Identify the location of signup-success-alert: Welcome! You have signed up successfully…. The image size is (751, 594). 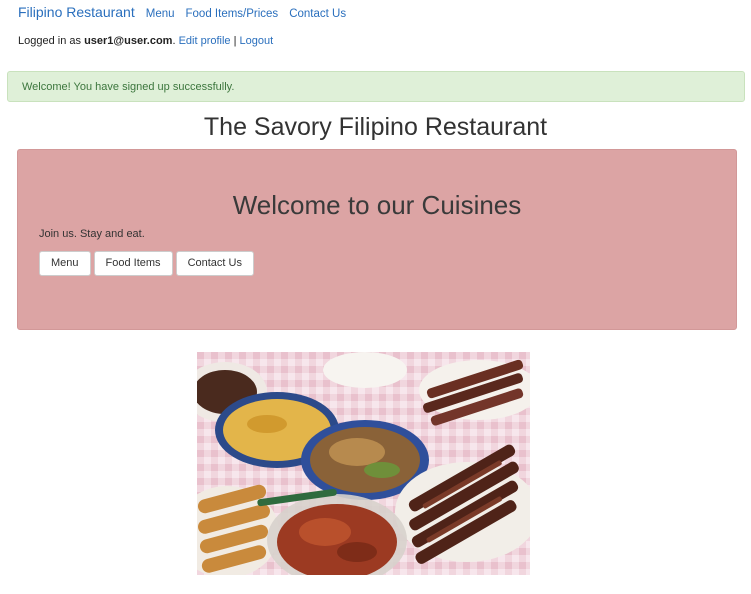
(376, 86).